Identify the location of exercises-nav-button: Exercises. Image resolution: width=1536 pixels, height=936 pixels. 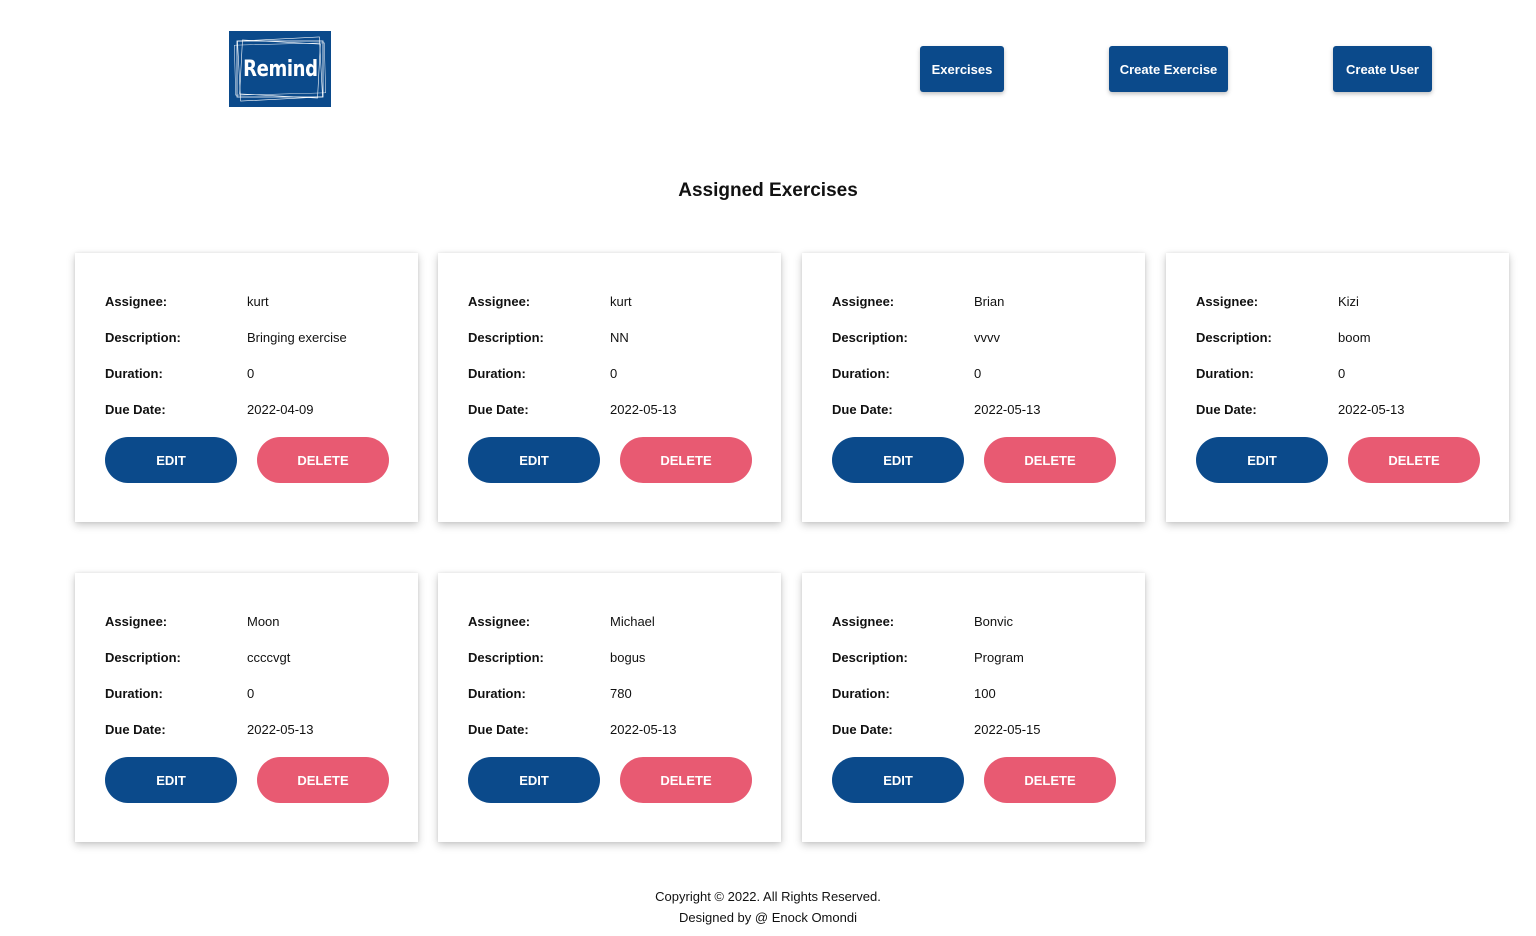
(962, 69).